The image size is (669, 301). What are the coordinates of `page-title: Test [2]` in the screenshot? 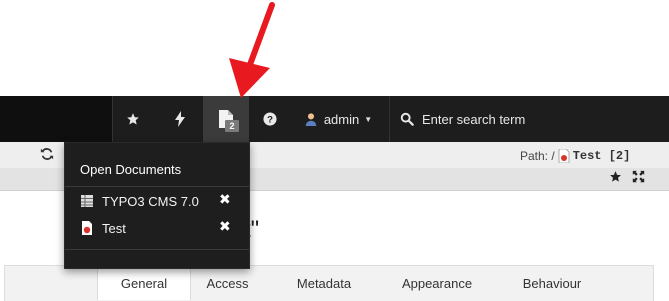 It's located at (602, 156).